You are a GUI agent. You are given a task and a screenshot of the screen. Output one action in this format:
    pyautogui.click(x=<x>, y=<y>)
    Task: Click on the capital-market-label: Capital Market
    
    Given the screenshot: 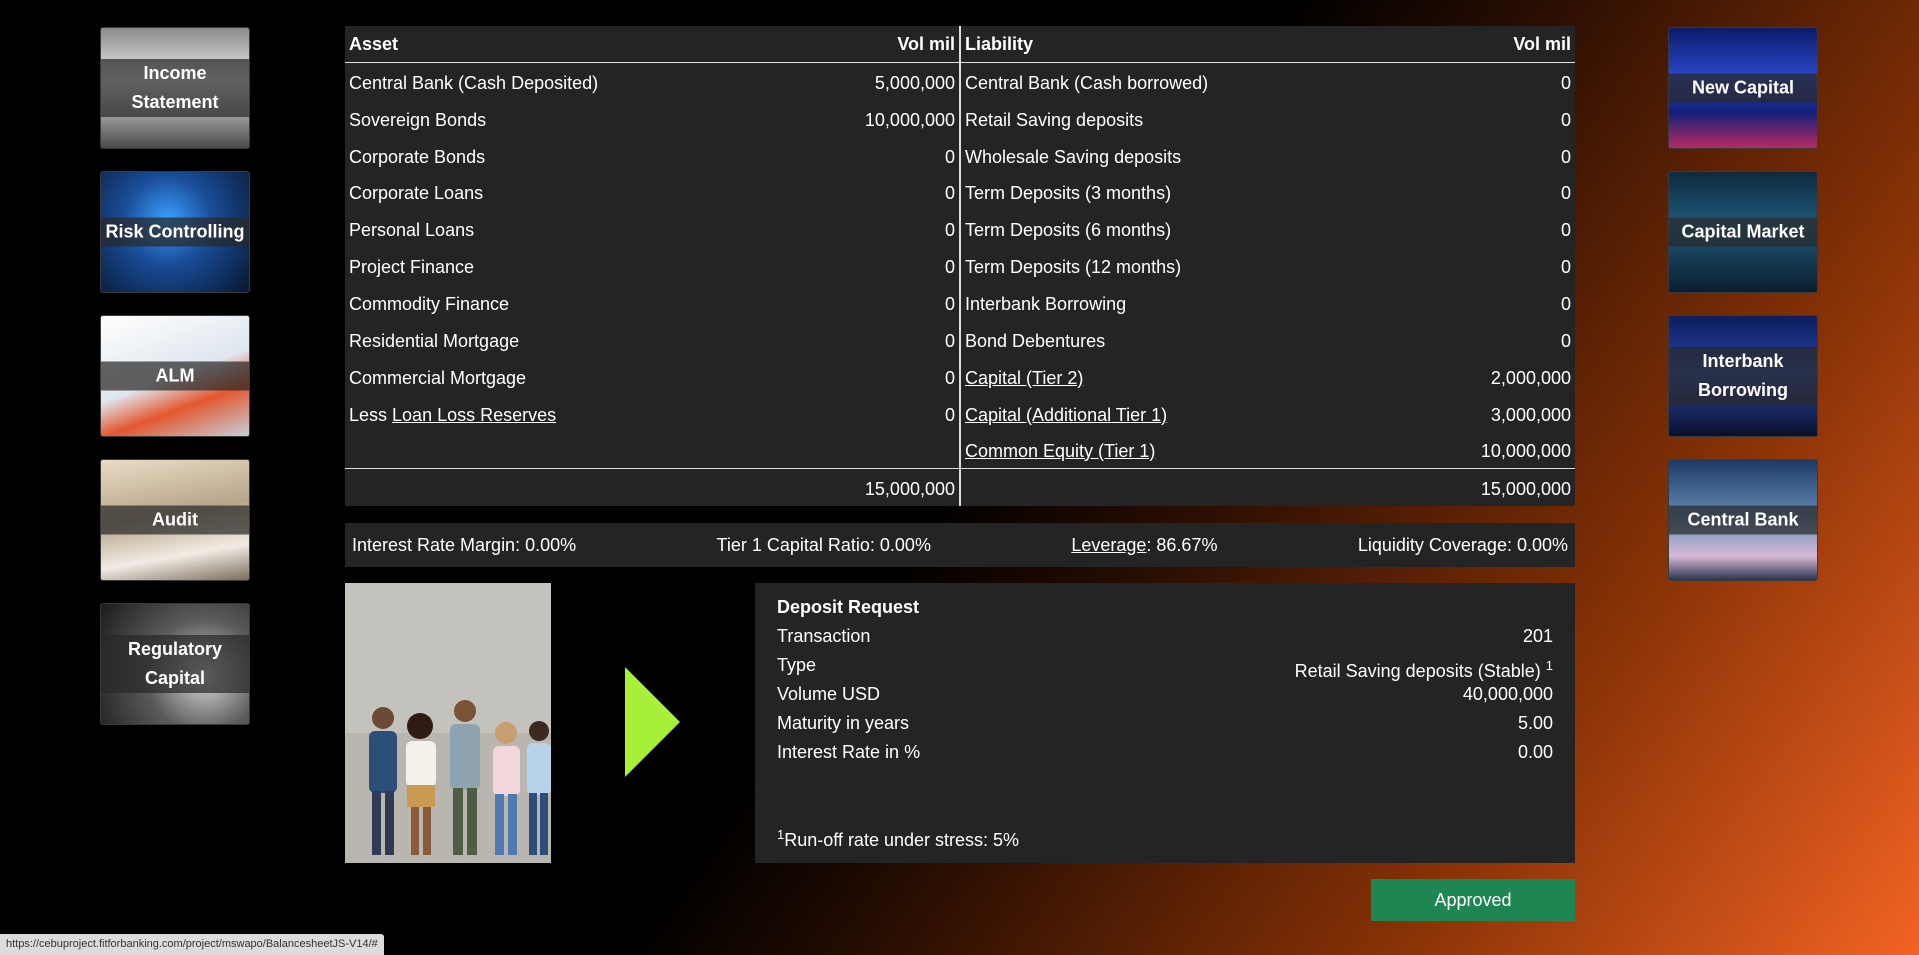 What is the action you would take?
    pyautogui.click(x=1743, y=232)
    